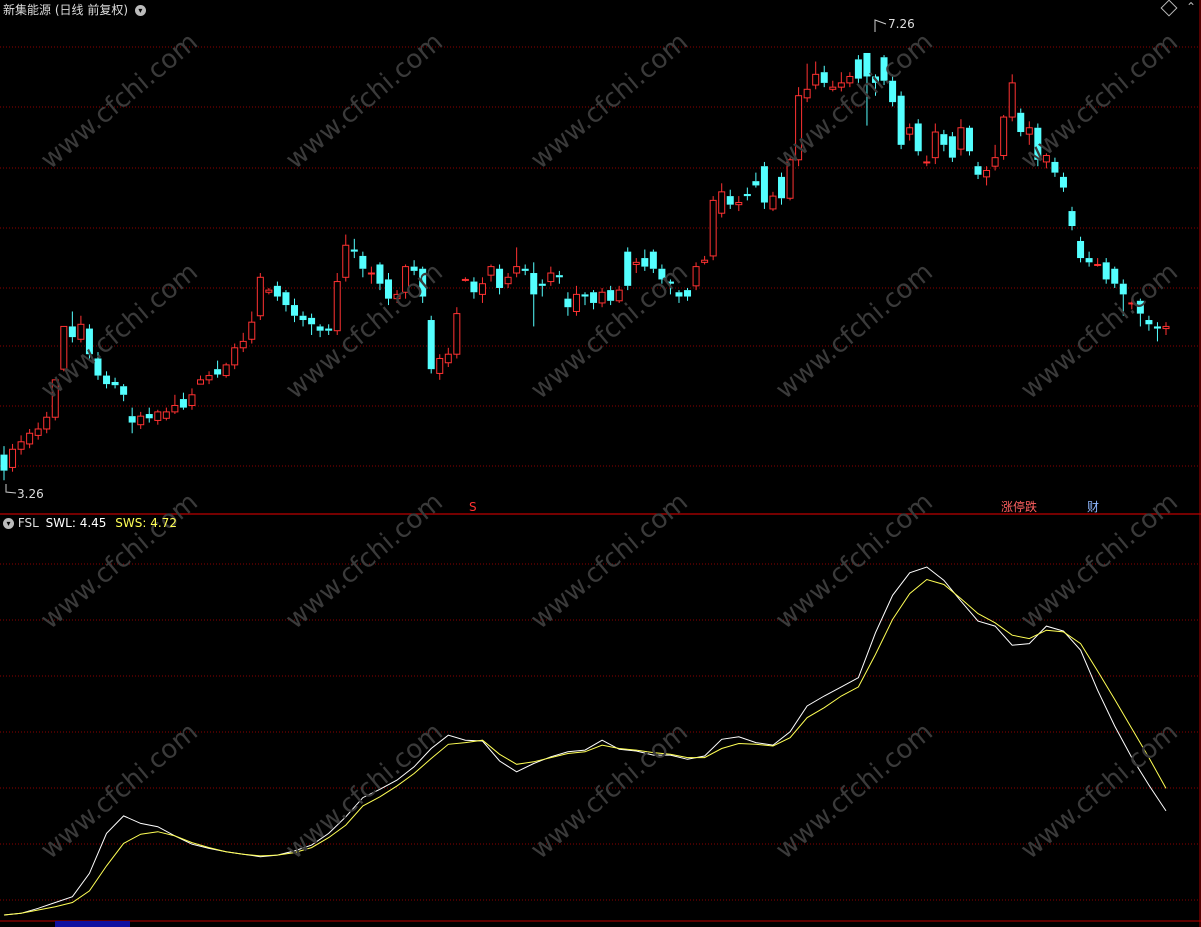 This screenshot has width=1201, height=927. I want to click on period-info: (日线 前复权), so click(91, 10).